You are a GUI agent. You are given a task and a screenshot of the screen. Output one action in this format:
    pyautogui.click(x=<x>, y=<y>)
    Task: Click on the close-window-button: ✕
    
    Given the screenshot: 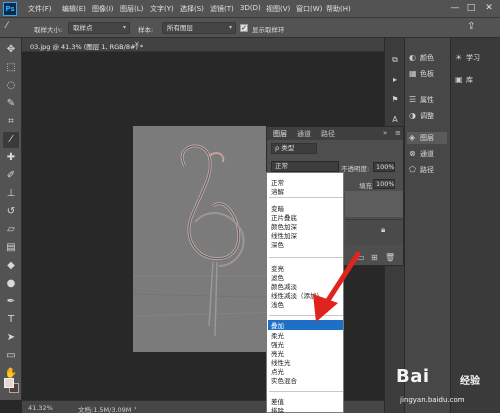 What is the action you would take?
    pyautogui.click(x=489, y=8)
    